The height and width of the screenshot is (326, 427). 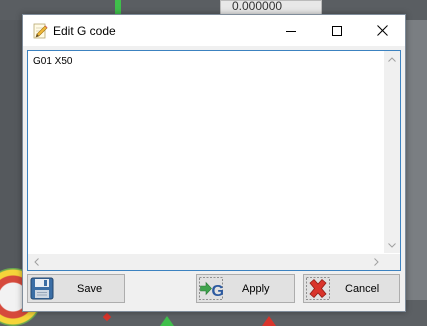 I want to click on close-icon, so click(x=382, y=30).